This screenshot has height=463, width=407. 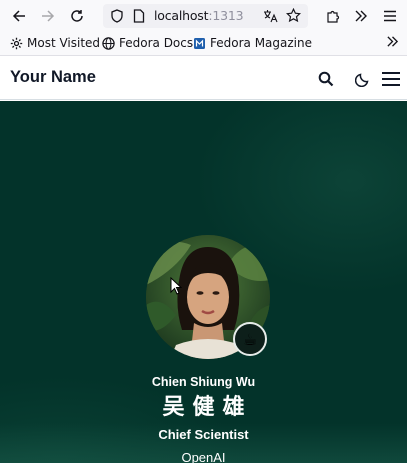 I want to click on back-button, so click(x=19, y=16).